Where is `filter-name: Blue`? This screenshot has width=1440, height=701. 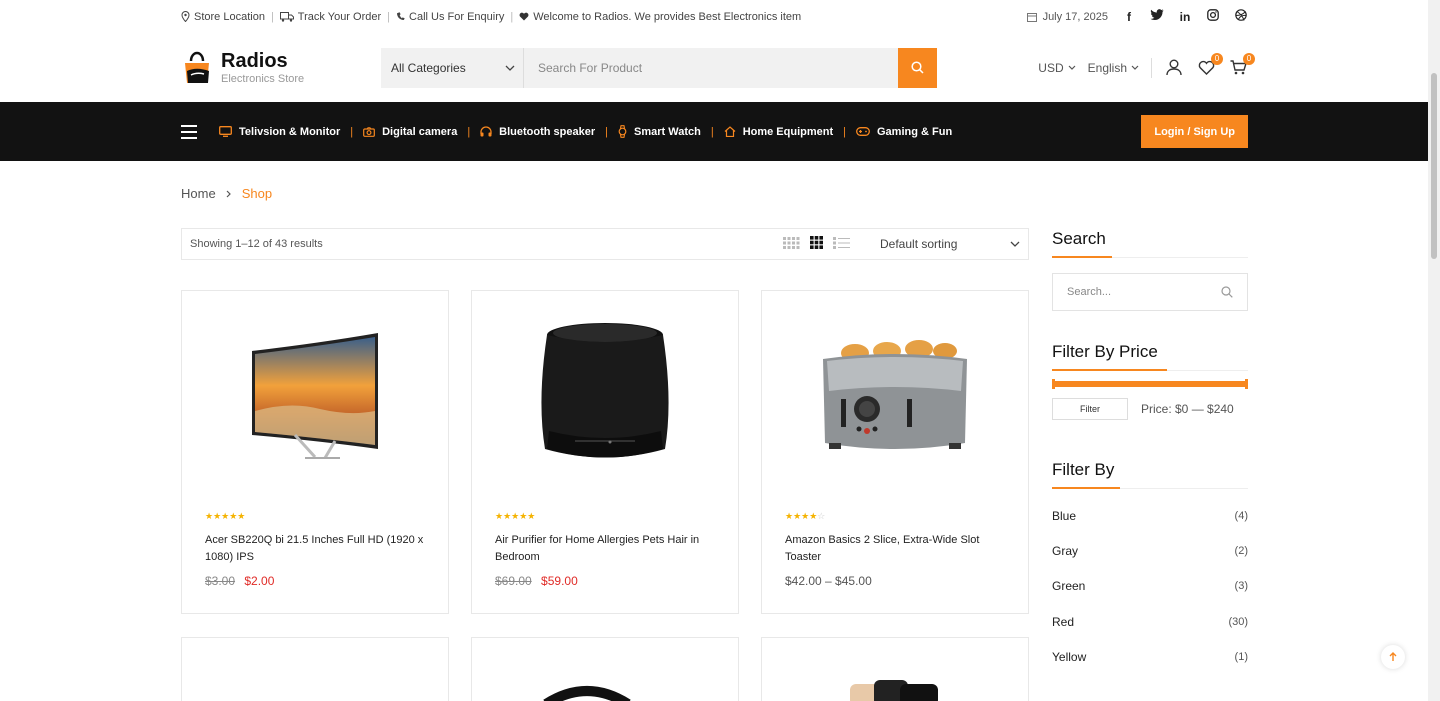 filter-name: Blue is located at coordinates (1064, 515).